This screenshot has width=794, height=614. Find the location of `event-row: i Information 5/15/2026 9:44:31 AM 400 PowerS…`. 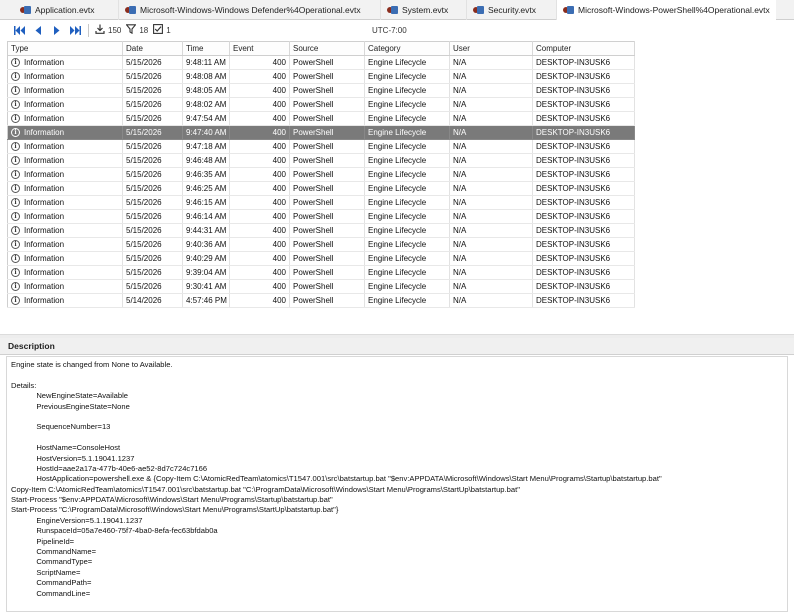

event-row: i Information 5/15/2026 9:44:31 AM 400 PowerS… is located at coordinates (321, 230).